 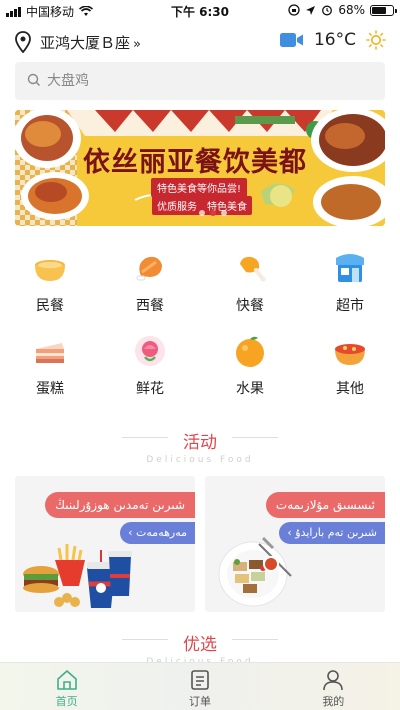 I want to click on weather-widget: 16°C, so click(x=332, y=40).